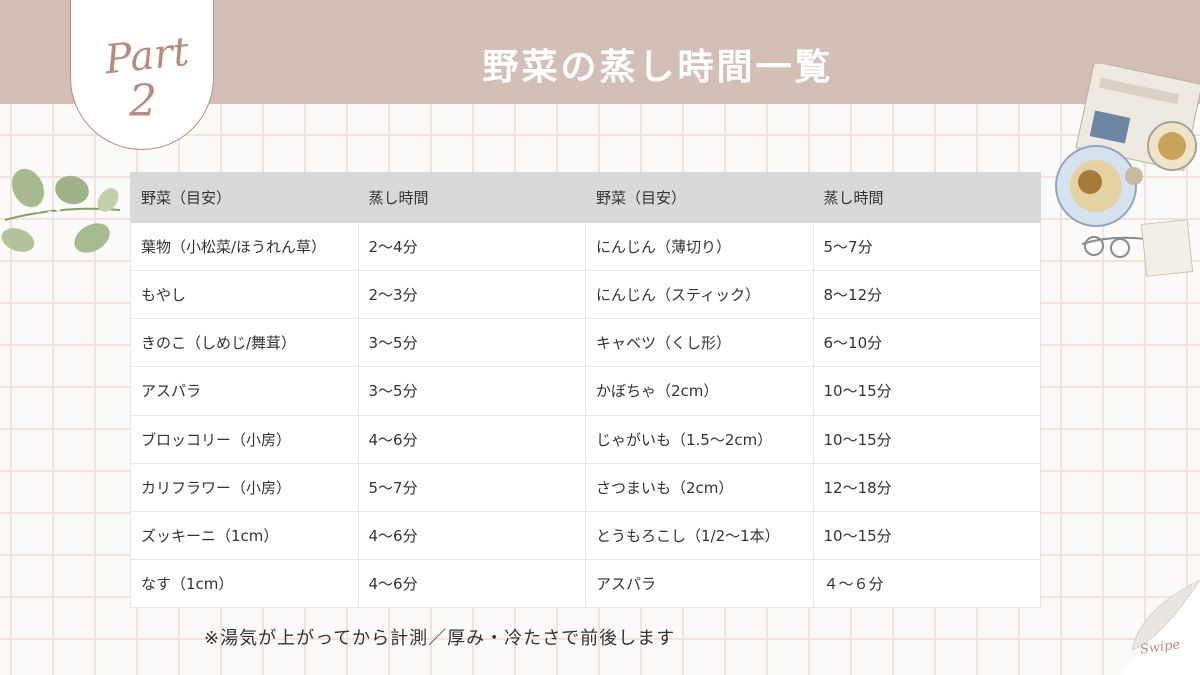 The width and height of the screenshot is (1200, 675). I want to click on vegetable-cell: ズッキーニ（1cm）, so click(244, 535).